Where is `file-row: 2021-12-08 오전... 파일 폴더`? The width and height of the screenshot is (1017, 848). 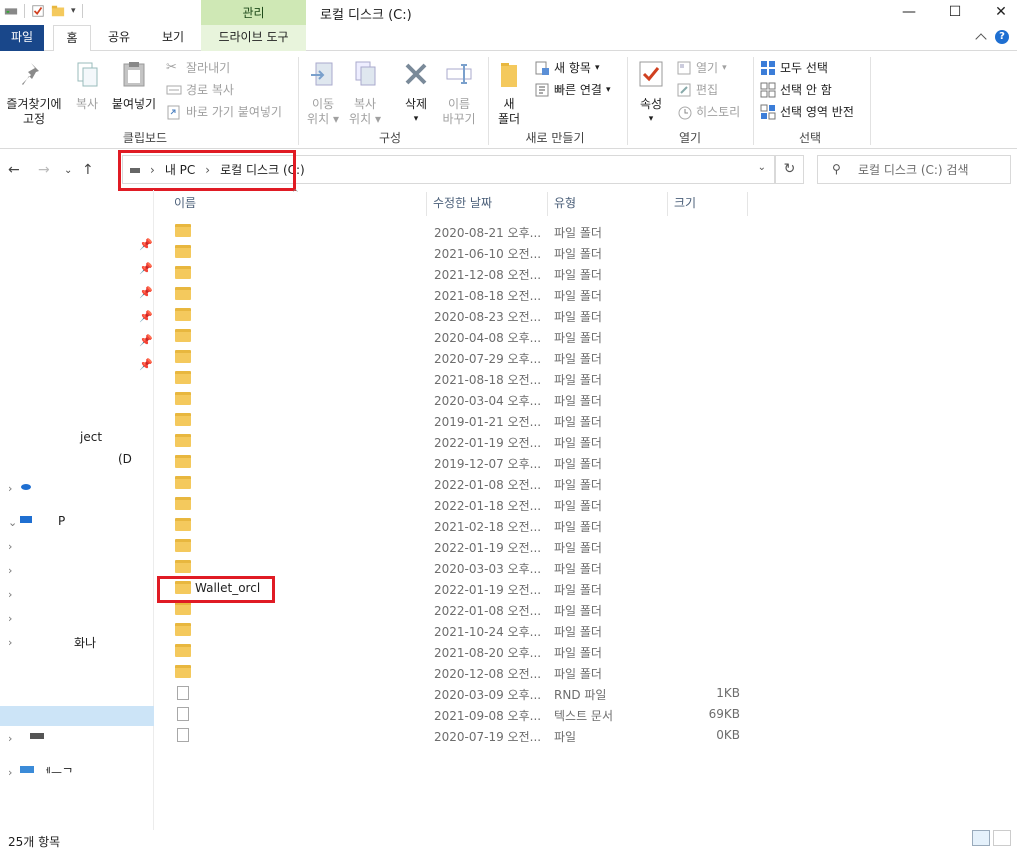 file-row: 2021-12-08 오전... 파일 폴더 is located at coordinates (460, 273).